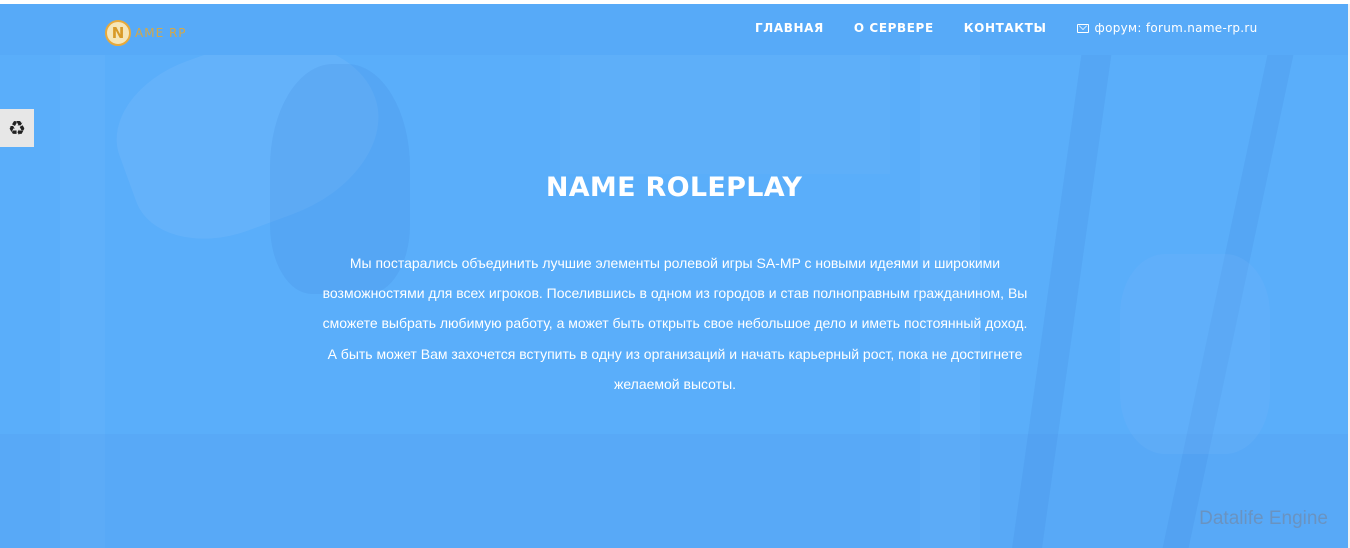 This screenshot has height=548, width=1350. Describe the element at coordinates (675, 2) in the screenshot. I see `top-border` at that location.